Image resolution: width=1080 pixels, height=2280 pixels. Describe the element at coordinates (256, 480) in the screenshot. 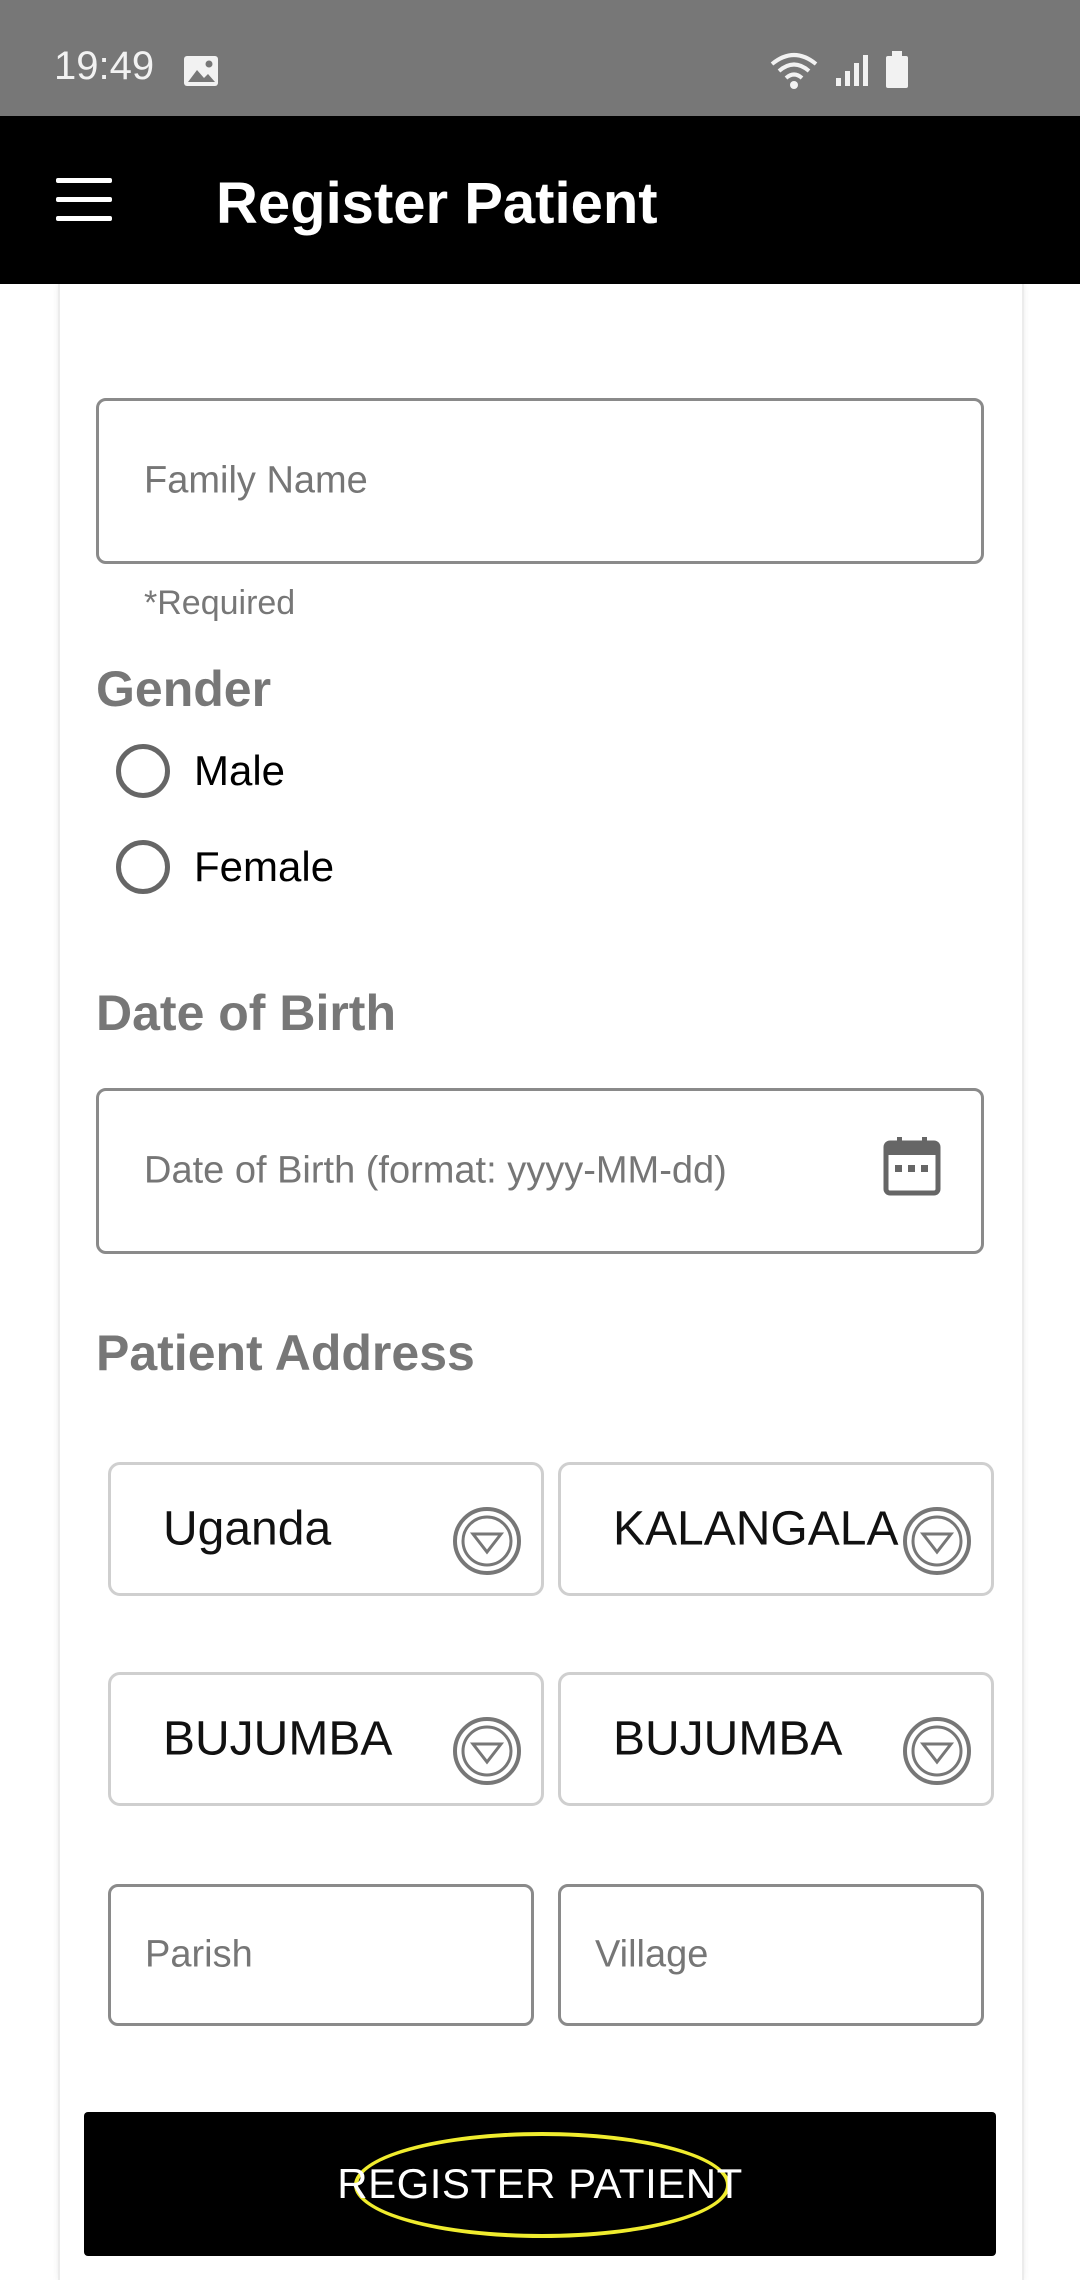

I see `family-name-placeholder: Family Name` at that location.